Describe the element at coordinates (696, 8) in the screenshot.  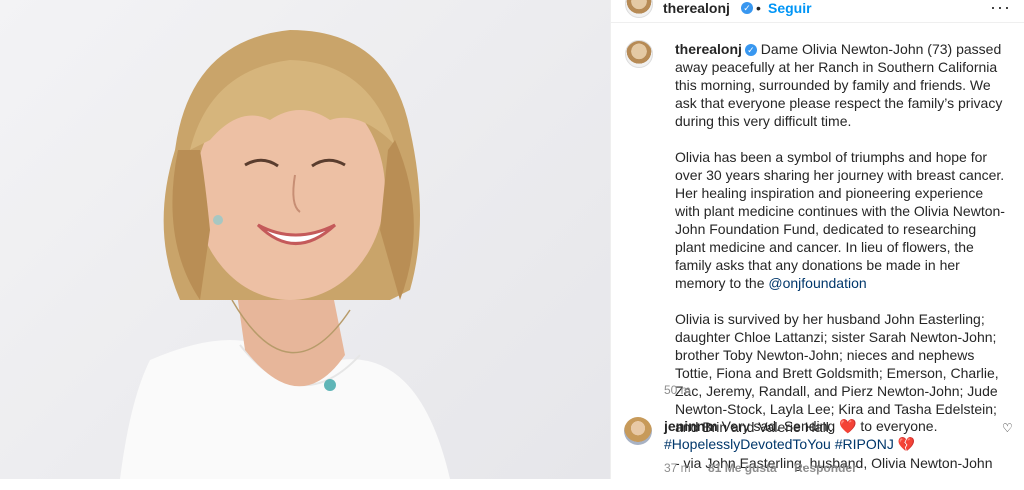
I see `header-username: therealonj` at that location.